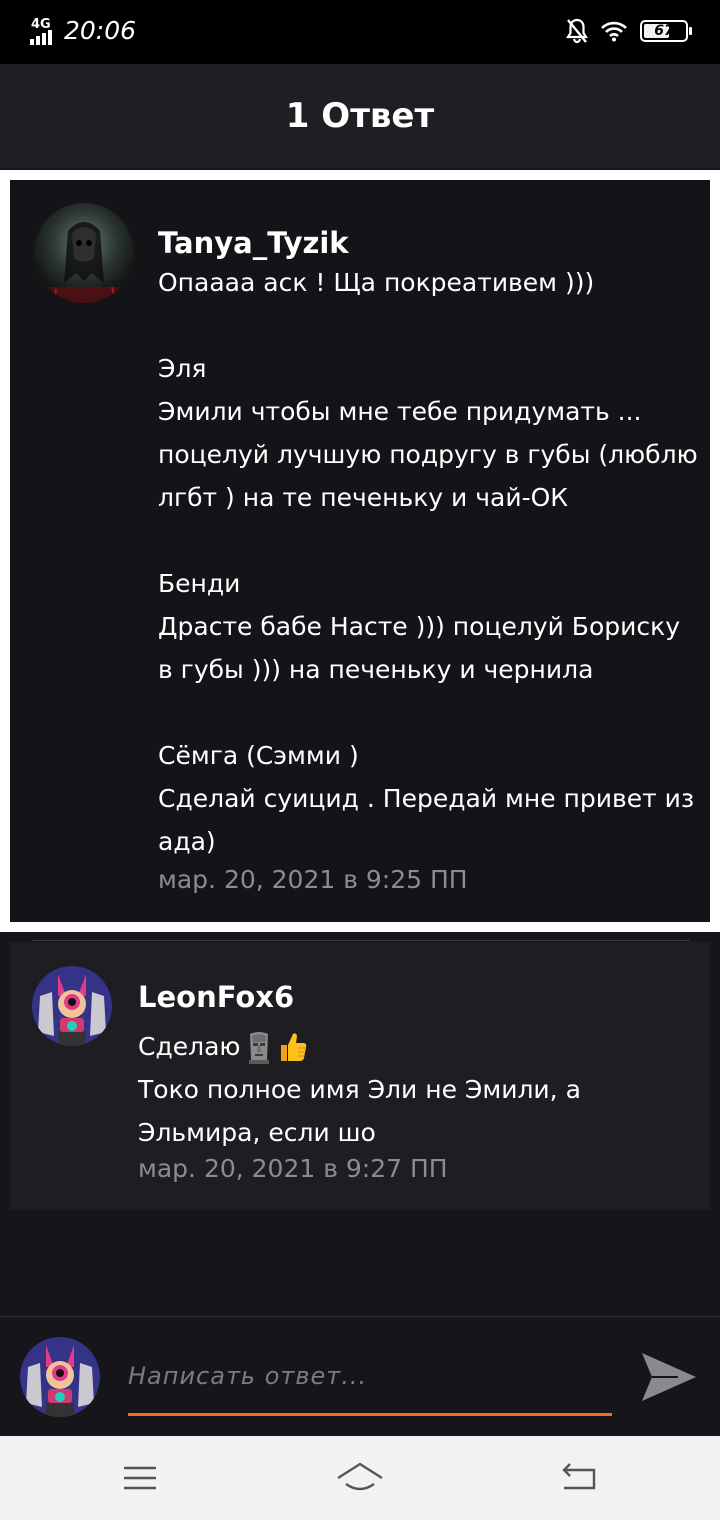  What do you see at coordinates (376, 669) in the screenshot?
I see `comment-line: в губы ))) на печеньку и чернила` at bounding box center [376, 669].